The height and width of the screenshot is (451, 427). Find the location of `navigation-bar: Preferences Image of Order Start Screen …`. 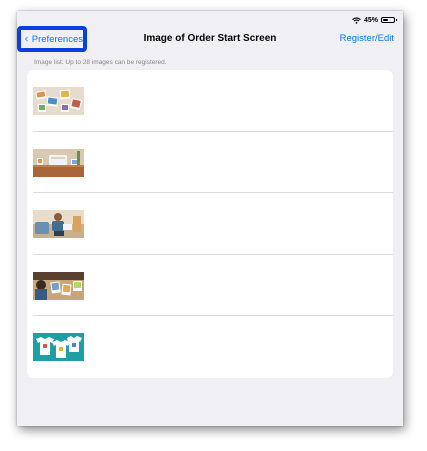

navigation-bar: Preferences Image of Order Start Screen … is located at coordinates (210, 39).